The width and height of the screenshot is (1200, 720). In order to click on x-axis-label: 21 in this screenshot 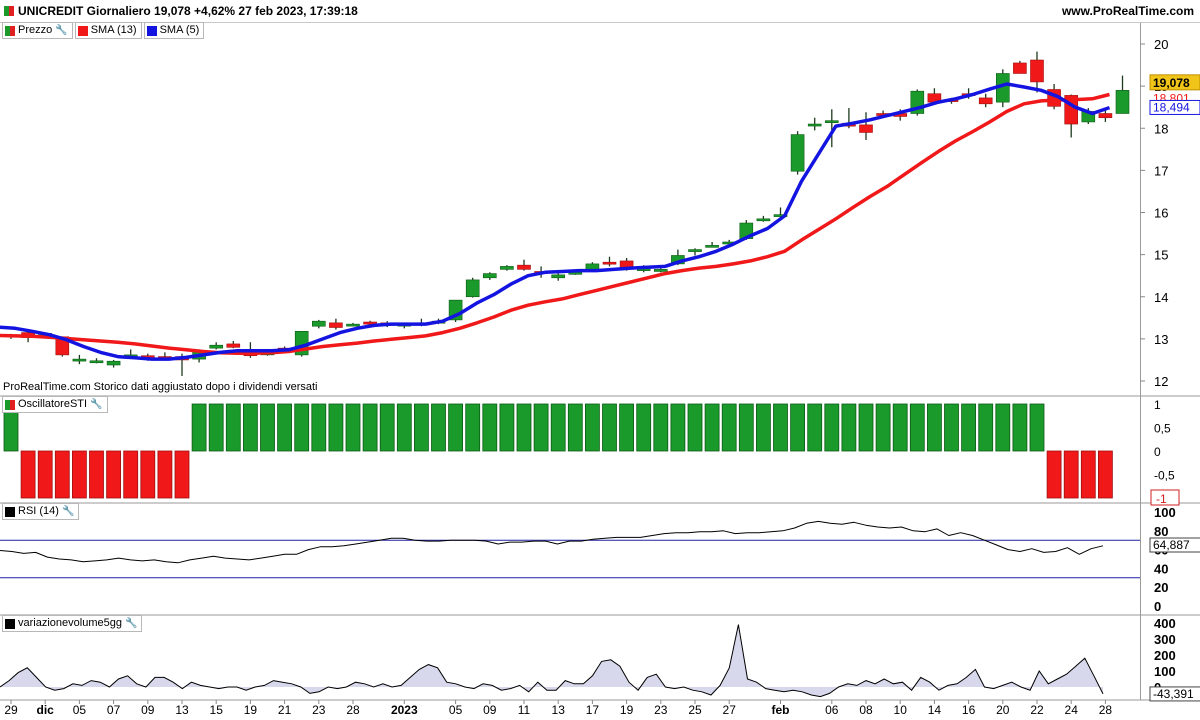, I will do `click(285, 710)`.